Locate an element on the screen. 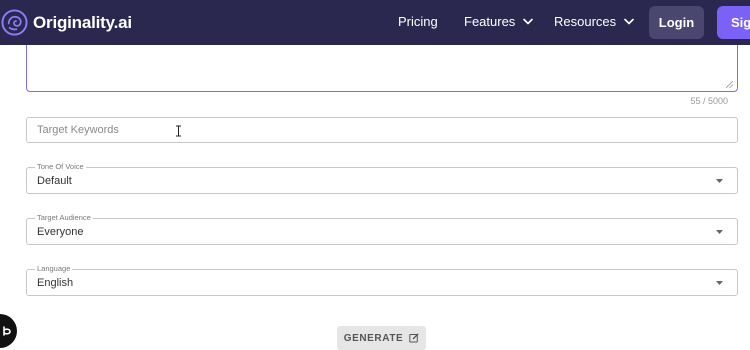 The image size is (750, 350). target-audience-value: Everyone is located at coordinates (60, 232).